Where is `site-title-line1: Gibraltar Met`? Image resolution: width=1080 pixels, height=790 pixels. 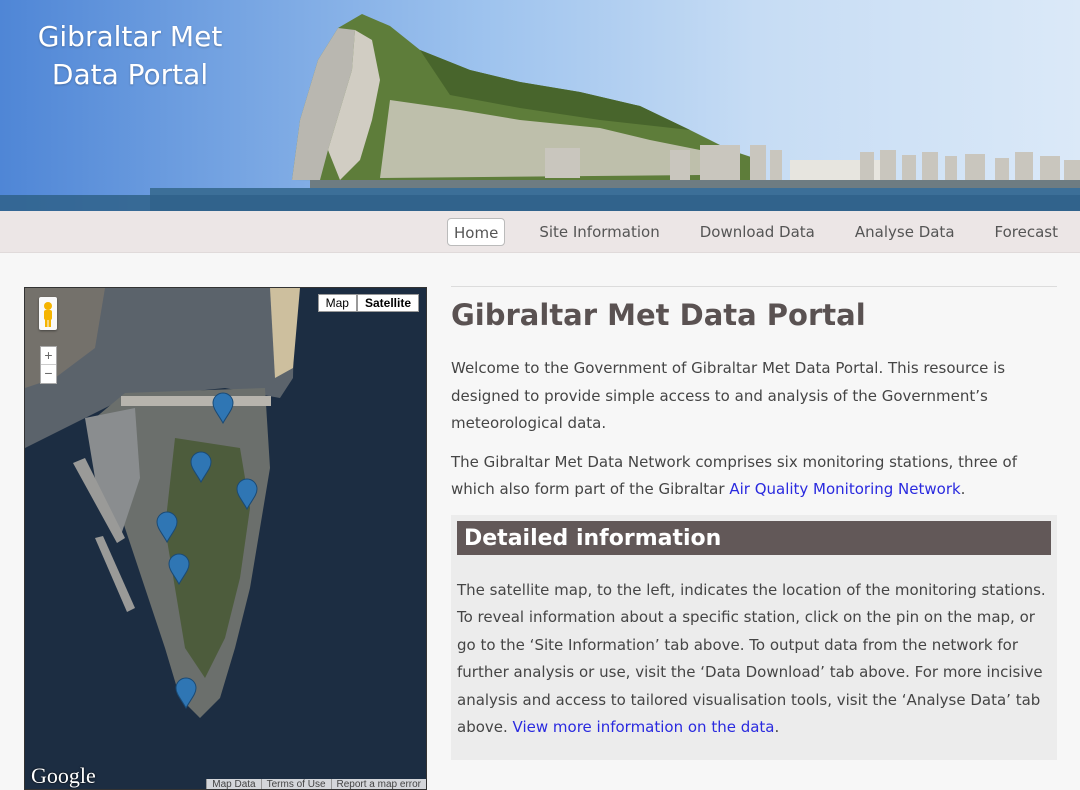
site-title-line1: Gibraltar Met is located at coordinates (130, 36).